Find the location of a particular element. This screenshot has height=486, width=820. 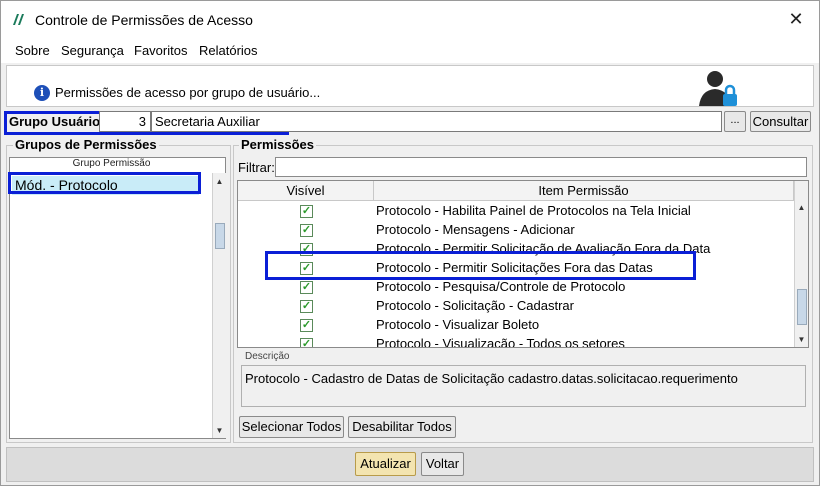

group-user-name-field: Secretaria Auxiliar is located at coordinates (436, 121).